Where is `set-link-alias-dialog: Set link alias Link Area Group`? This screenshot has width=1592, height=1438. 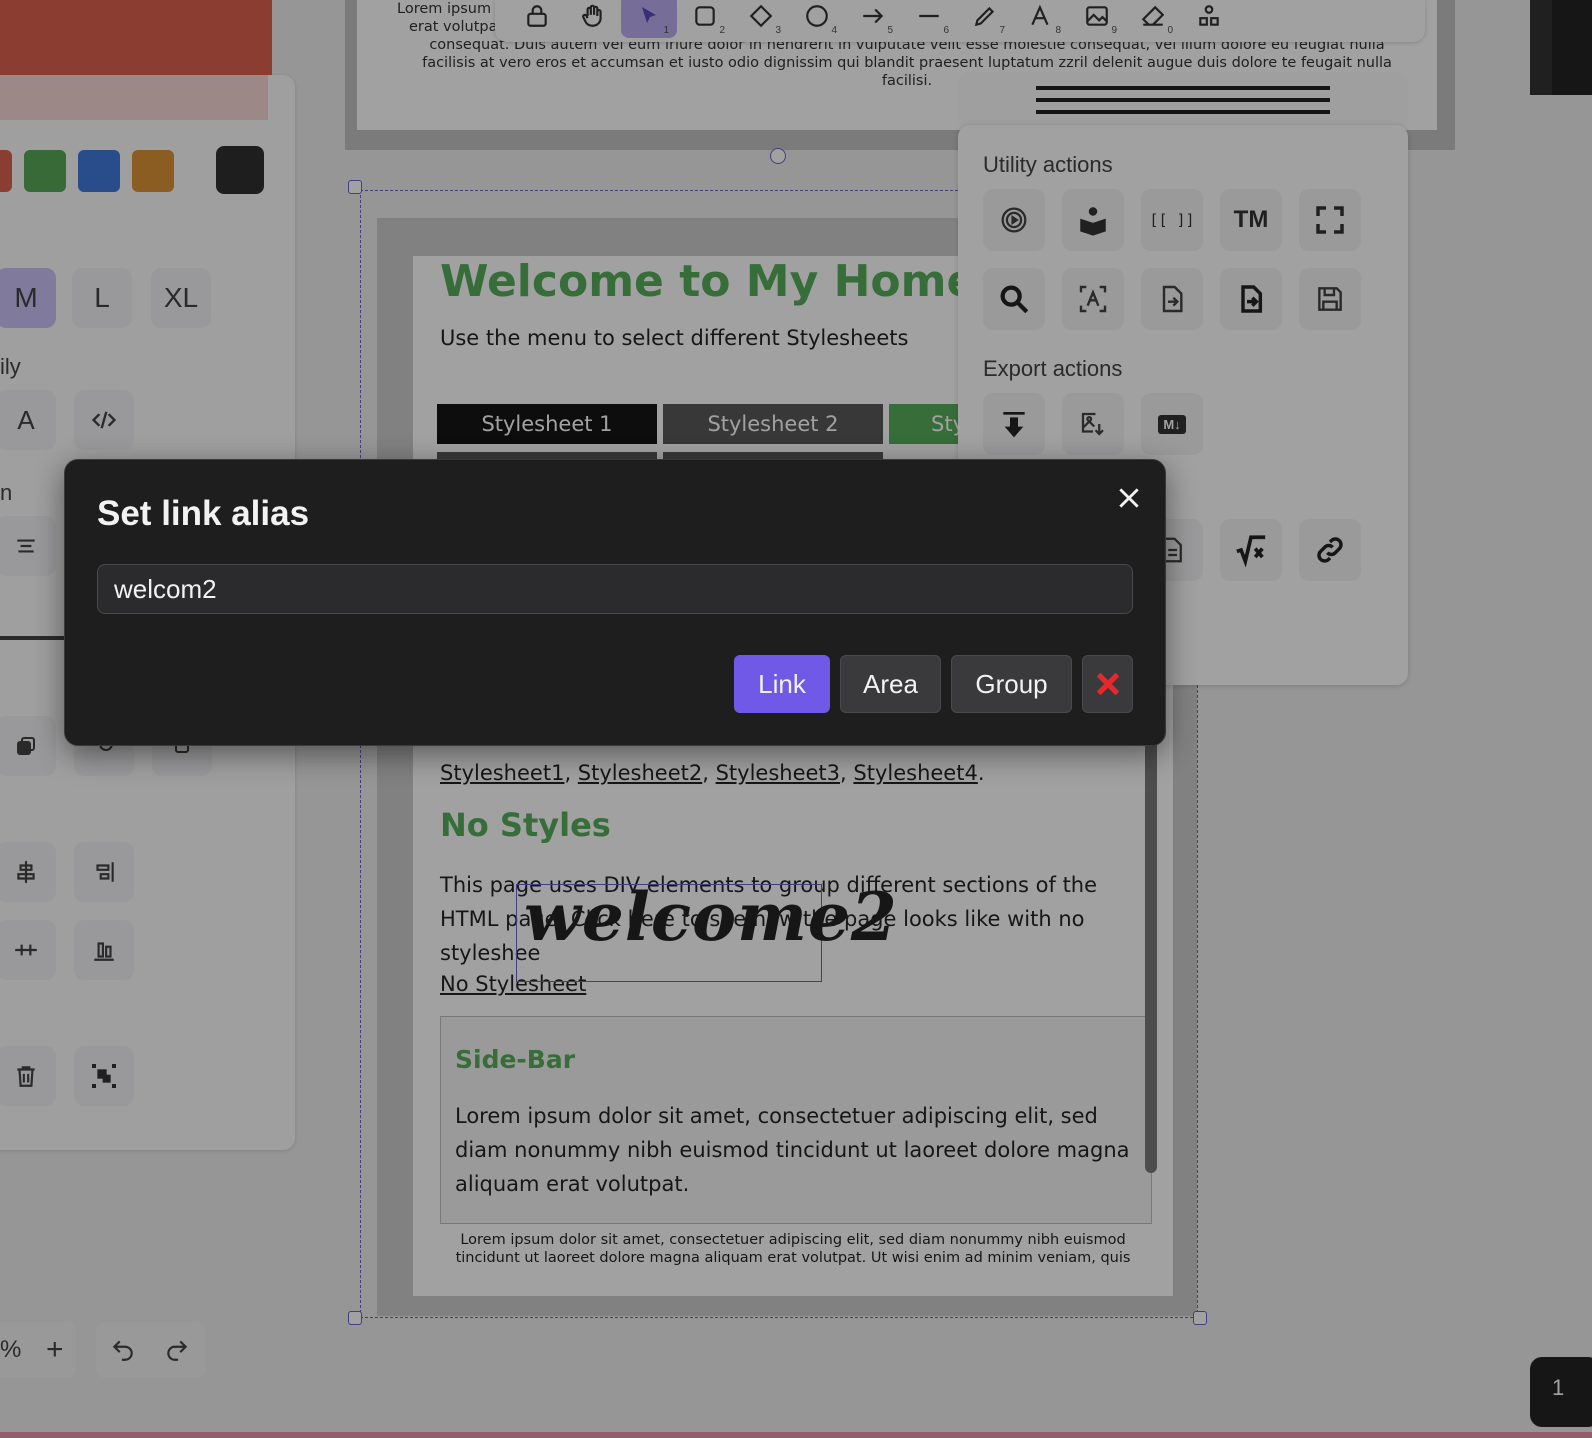 set-link-alias-dialog: Set link alias Link Area Group is located at coordinates (615, 602).